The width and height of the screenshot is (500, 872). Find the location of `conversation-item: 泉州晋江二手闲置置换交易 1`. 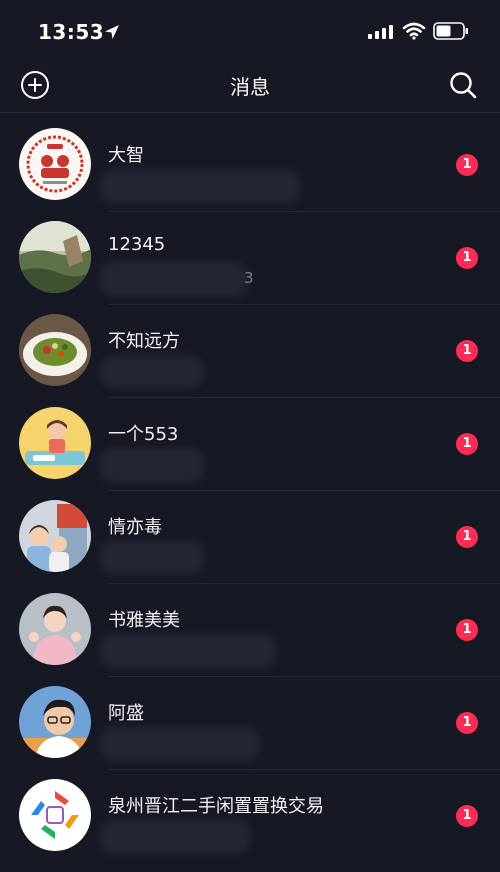

conversation-item: 泉州晋江二手闲置置换交易 1 is located at coordinates (250, 816).